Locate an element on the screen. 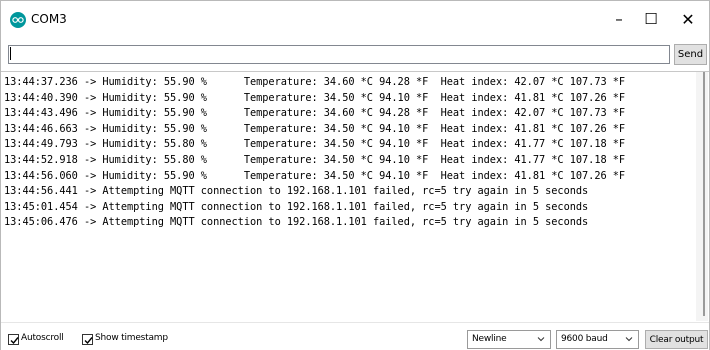 This screenshot has height=350, width=710. send-button: Send is located at coordinates (690, 54).